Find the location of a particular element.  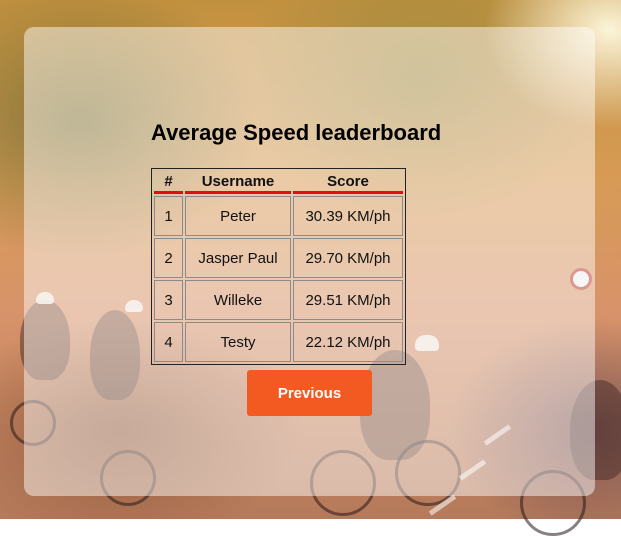

score-cell: 30.39 KM/ph is located at coordinates (348, 216).